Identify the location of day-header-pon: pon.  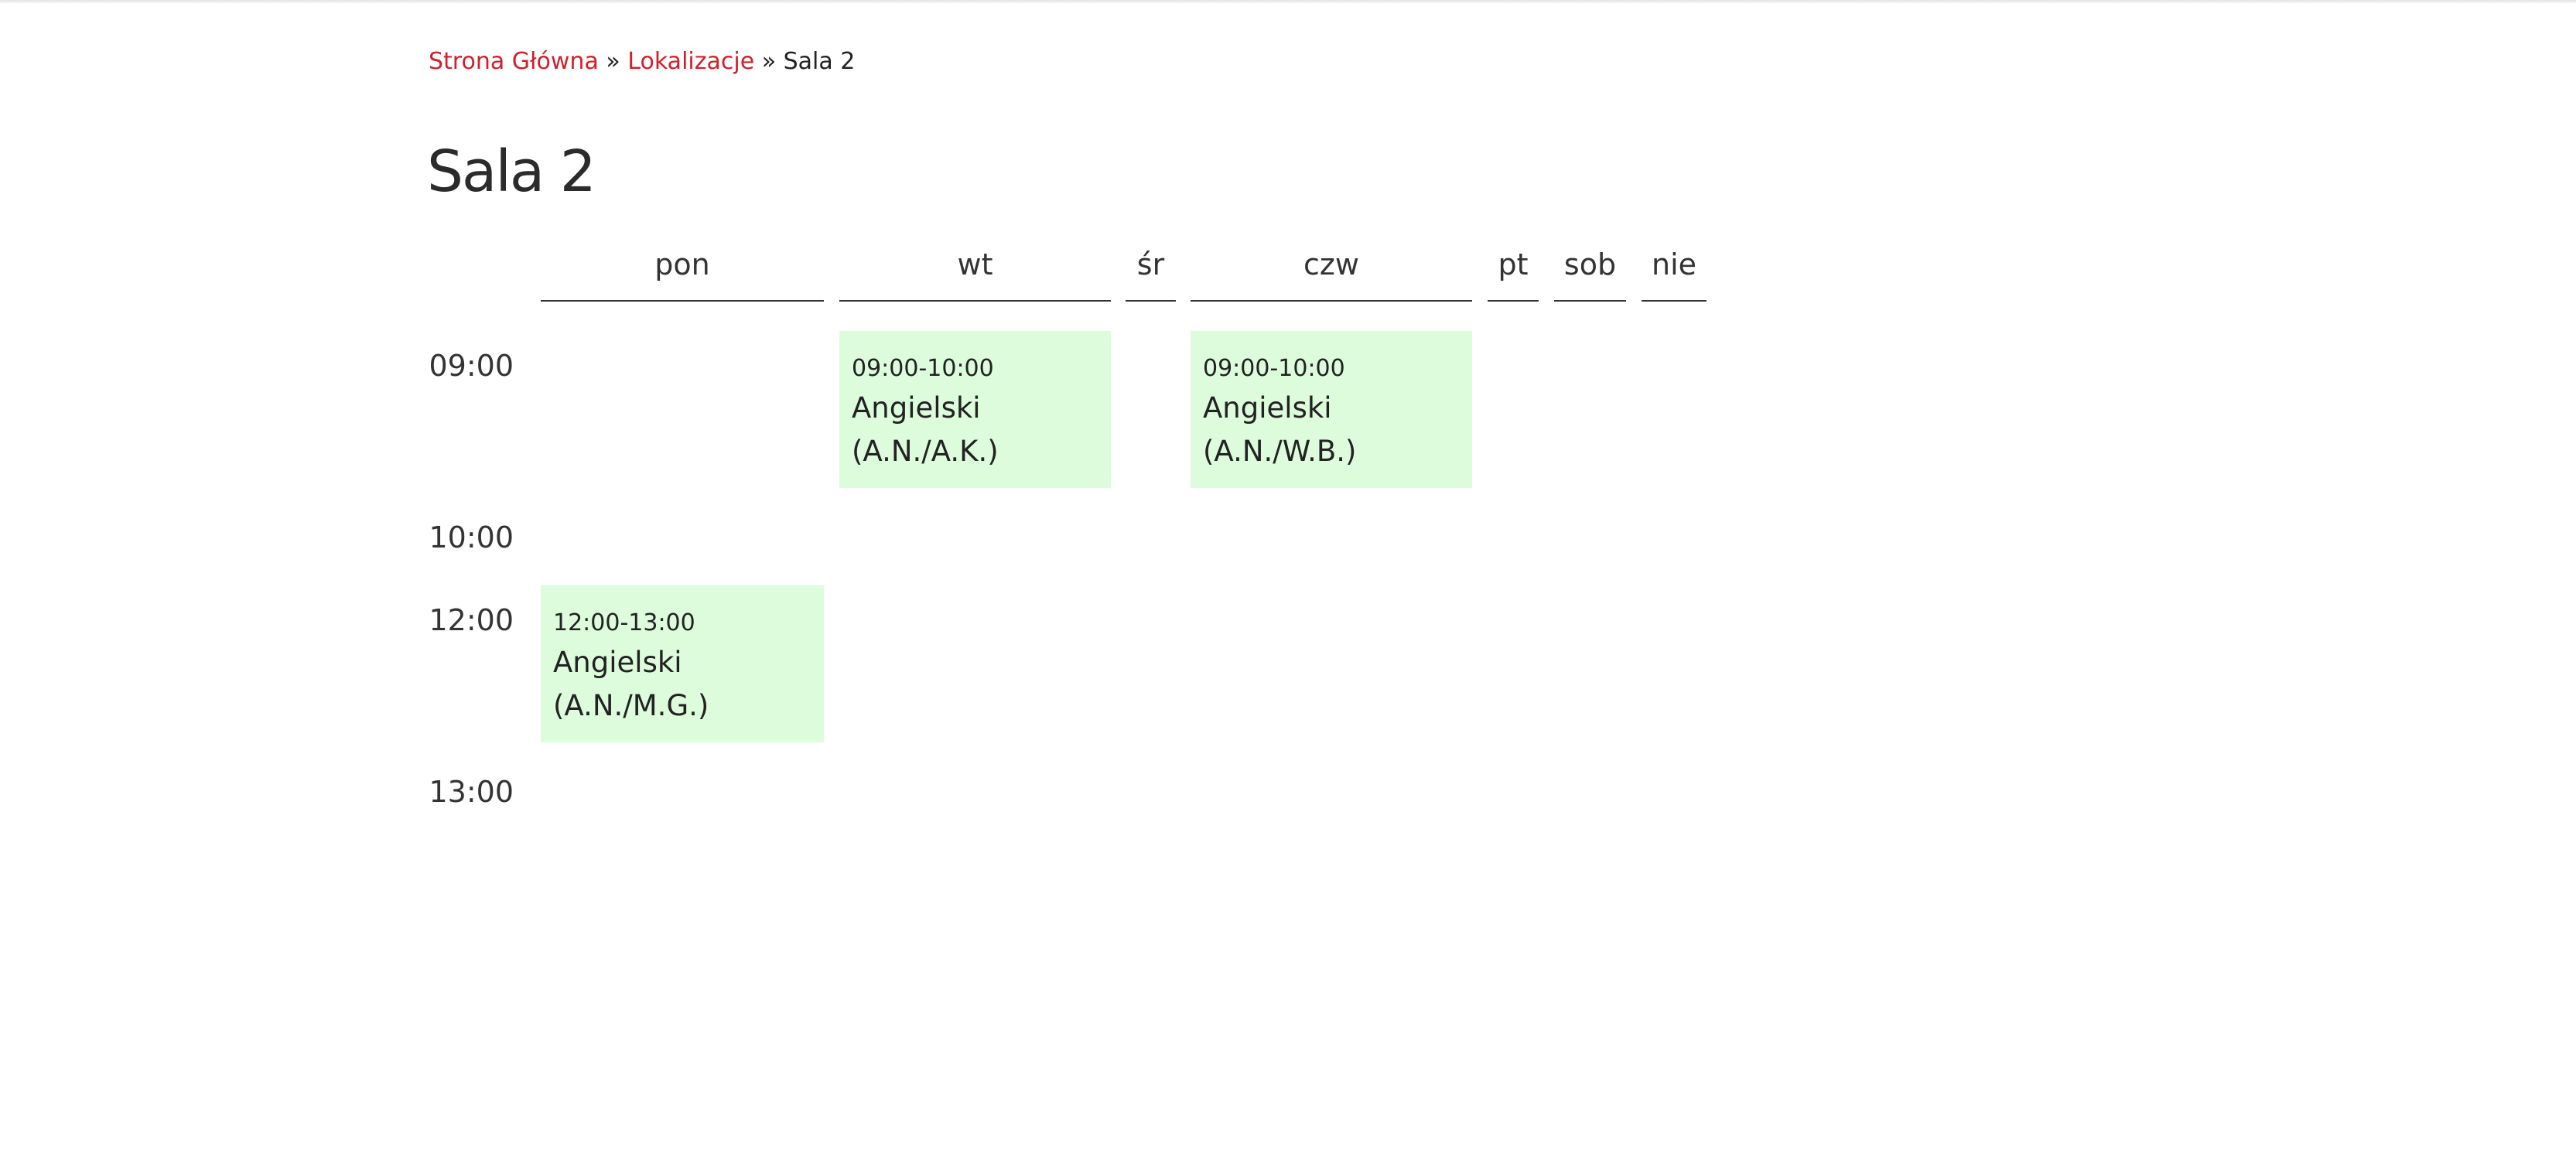
(682, 271).